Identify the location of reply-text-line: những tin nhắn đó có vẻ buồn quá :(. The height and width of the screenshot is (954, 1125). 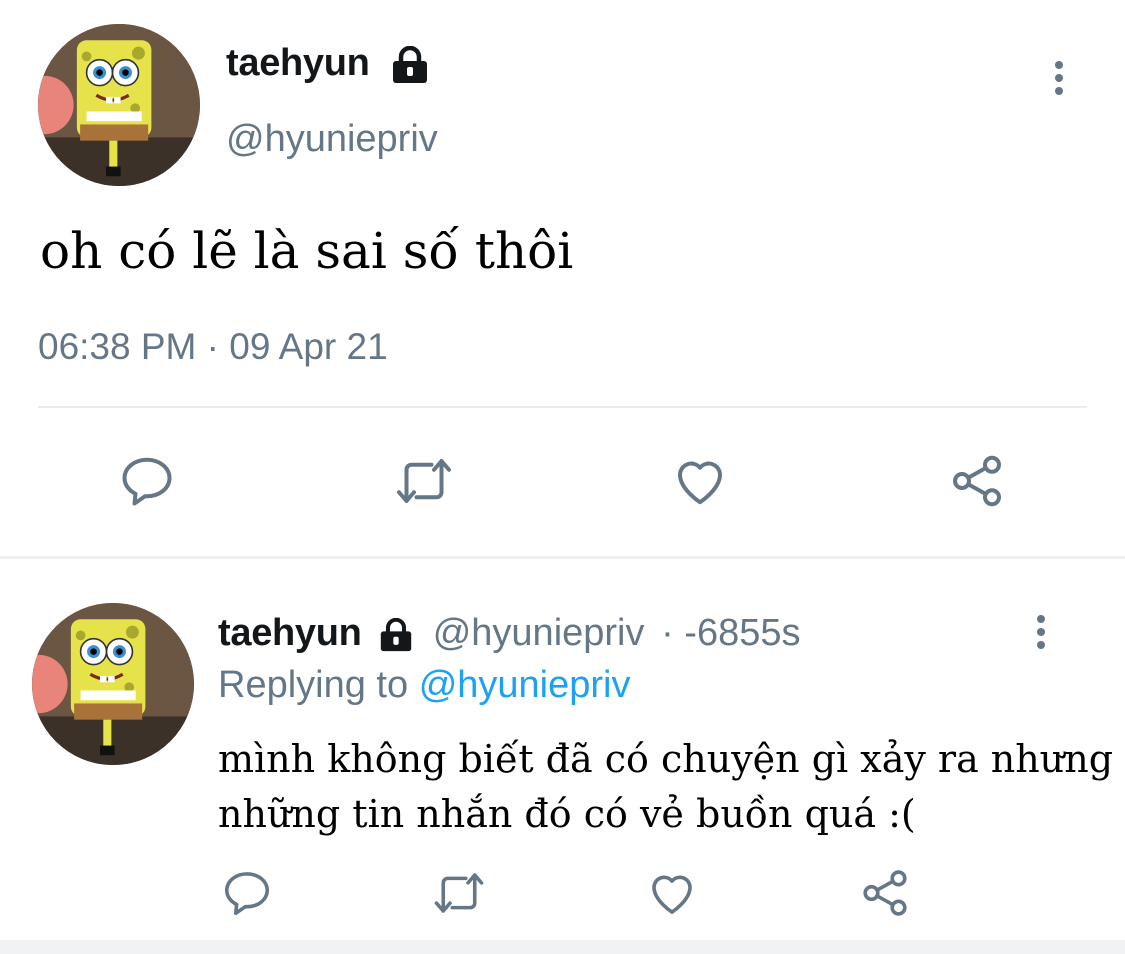
(567, 814).